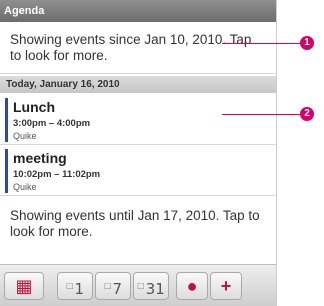  I want to click on add-event-button: +, so click(226, 286).